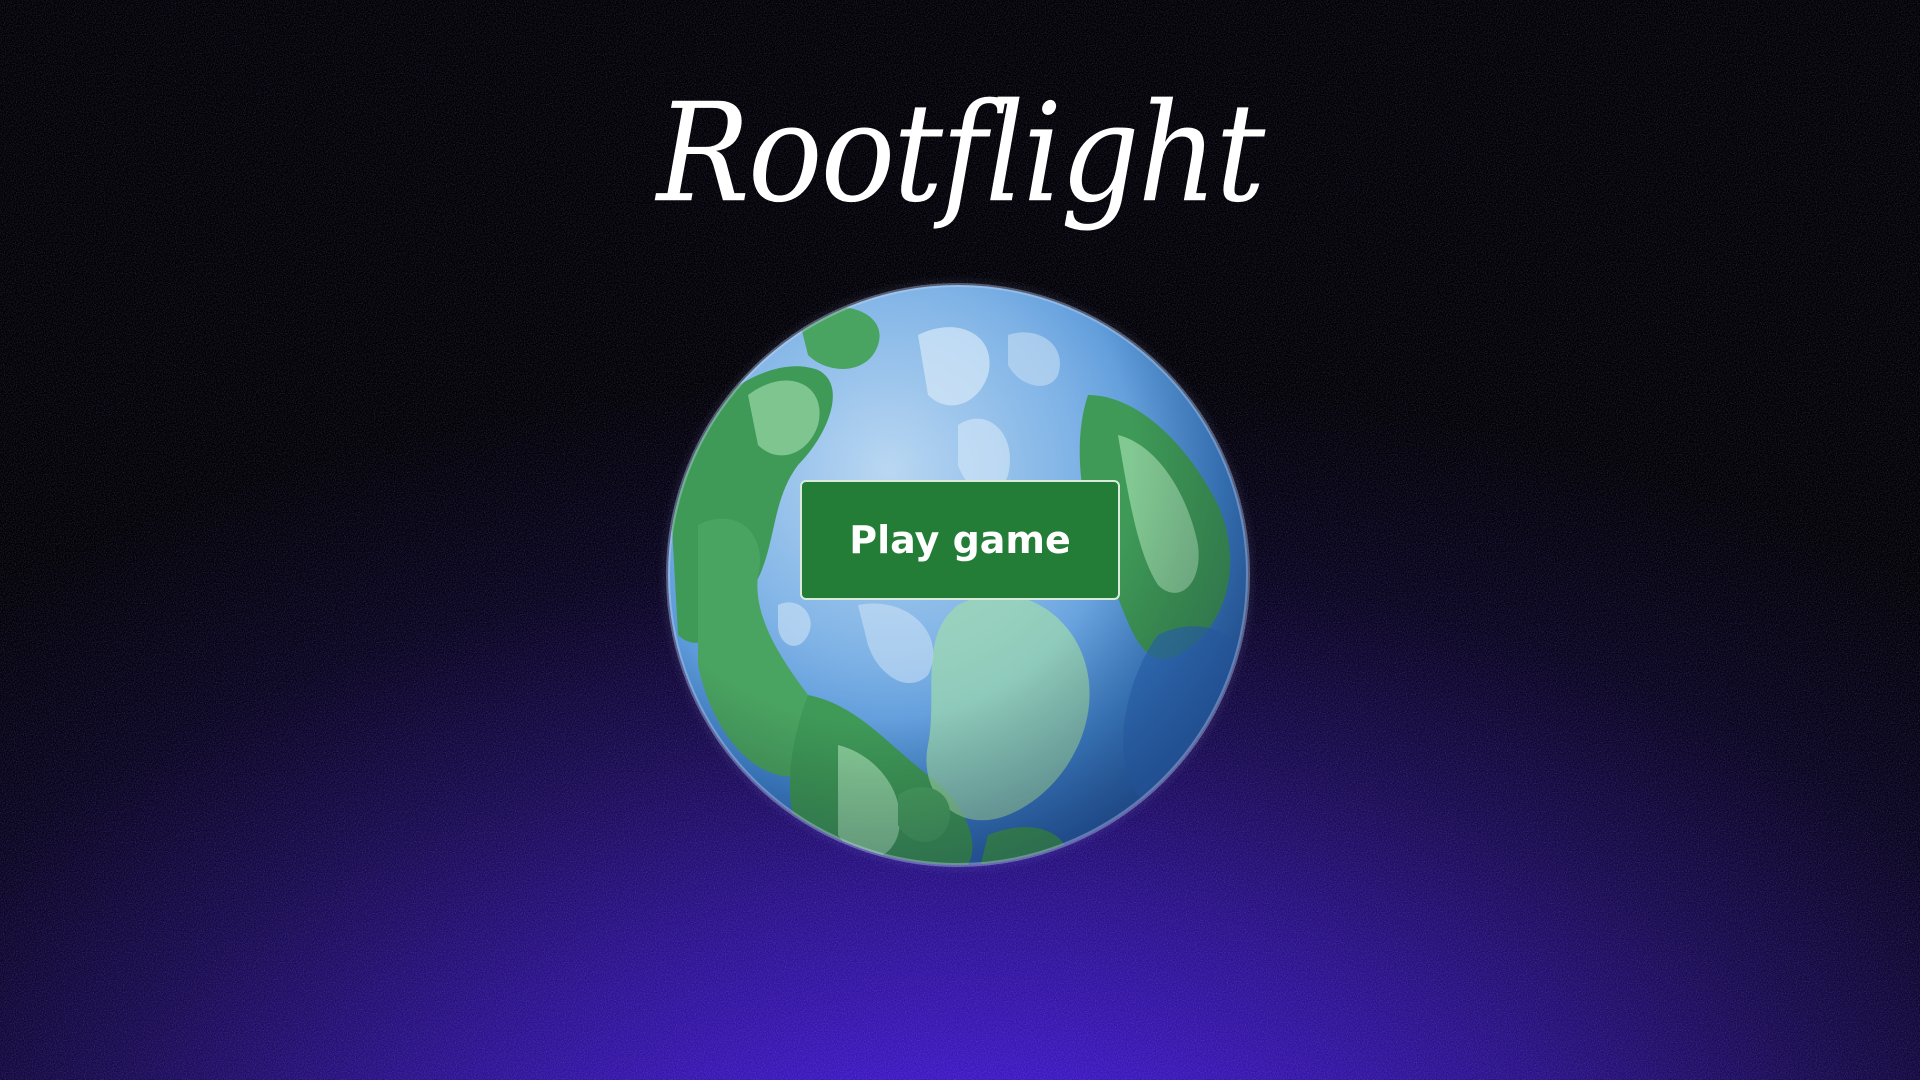 The width and height of the screenshot is (1920, 1080). I want to click on play-game-button: Play game, so click(960, 540).